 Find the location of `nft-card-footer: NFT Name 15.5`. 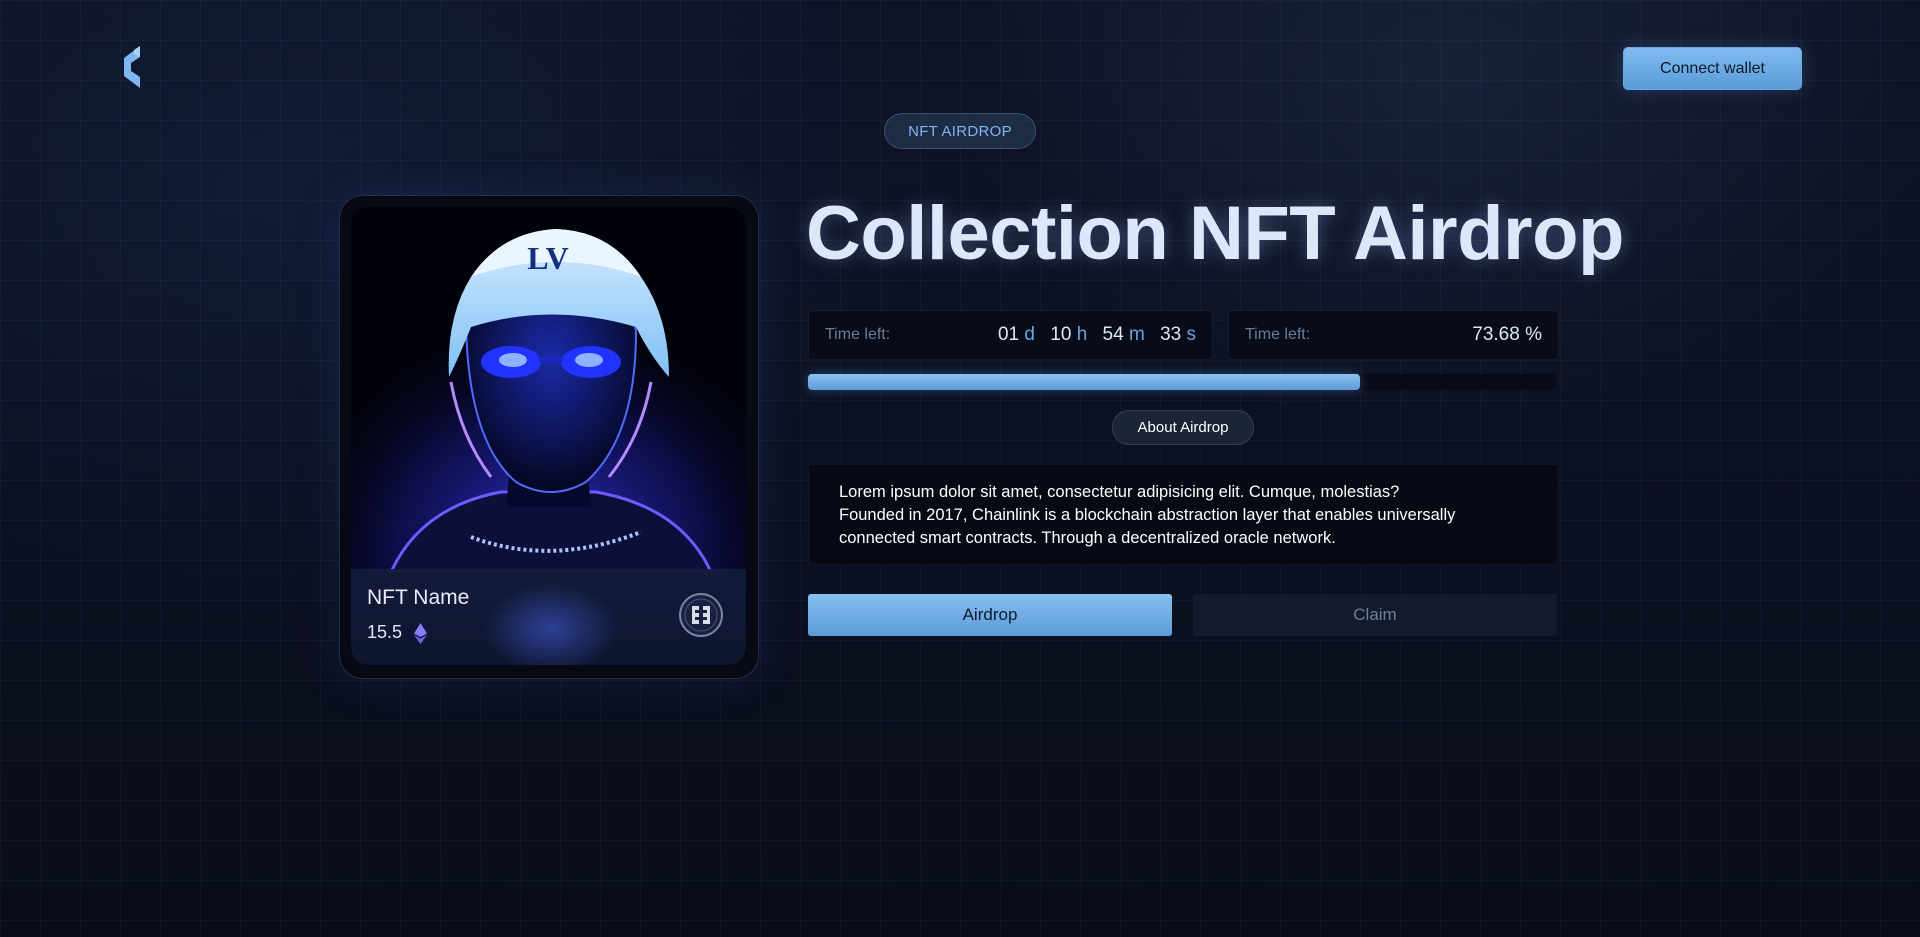

nft-card-footer: NFT Name 15.5 is located at coordinates (548, 617).